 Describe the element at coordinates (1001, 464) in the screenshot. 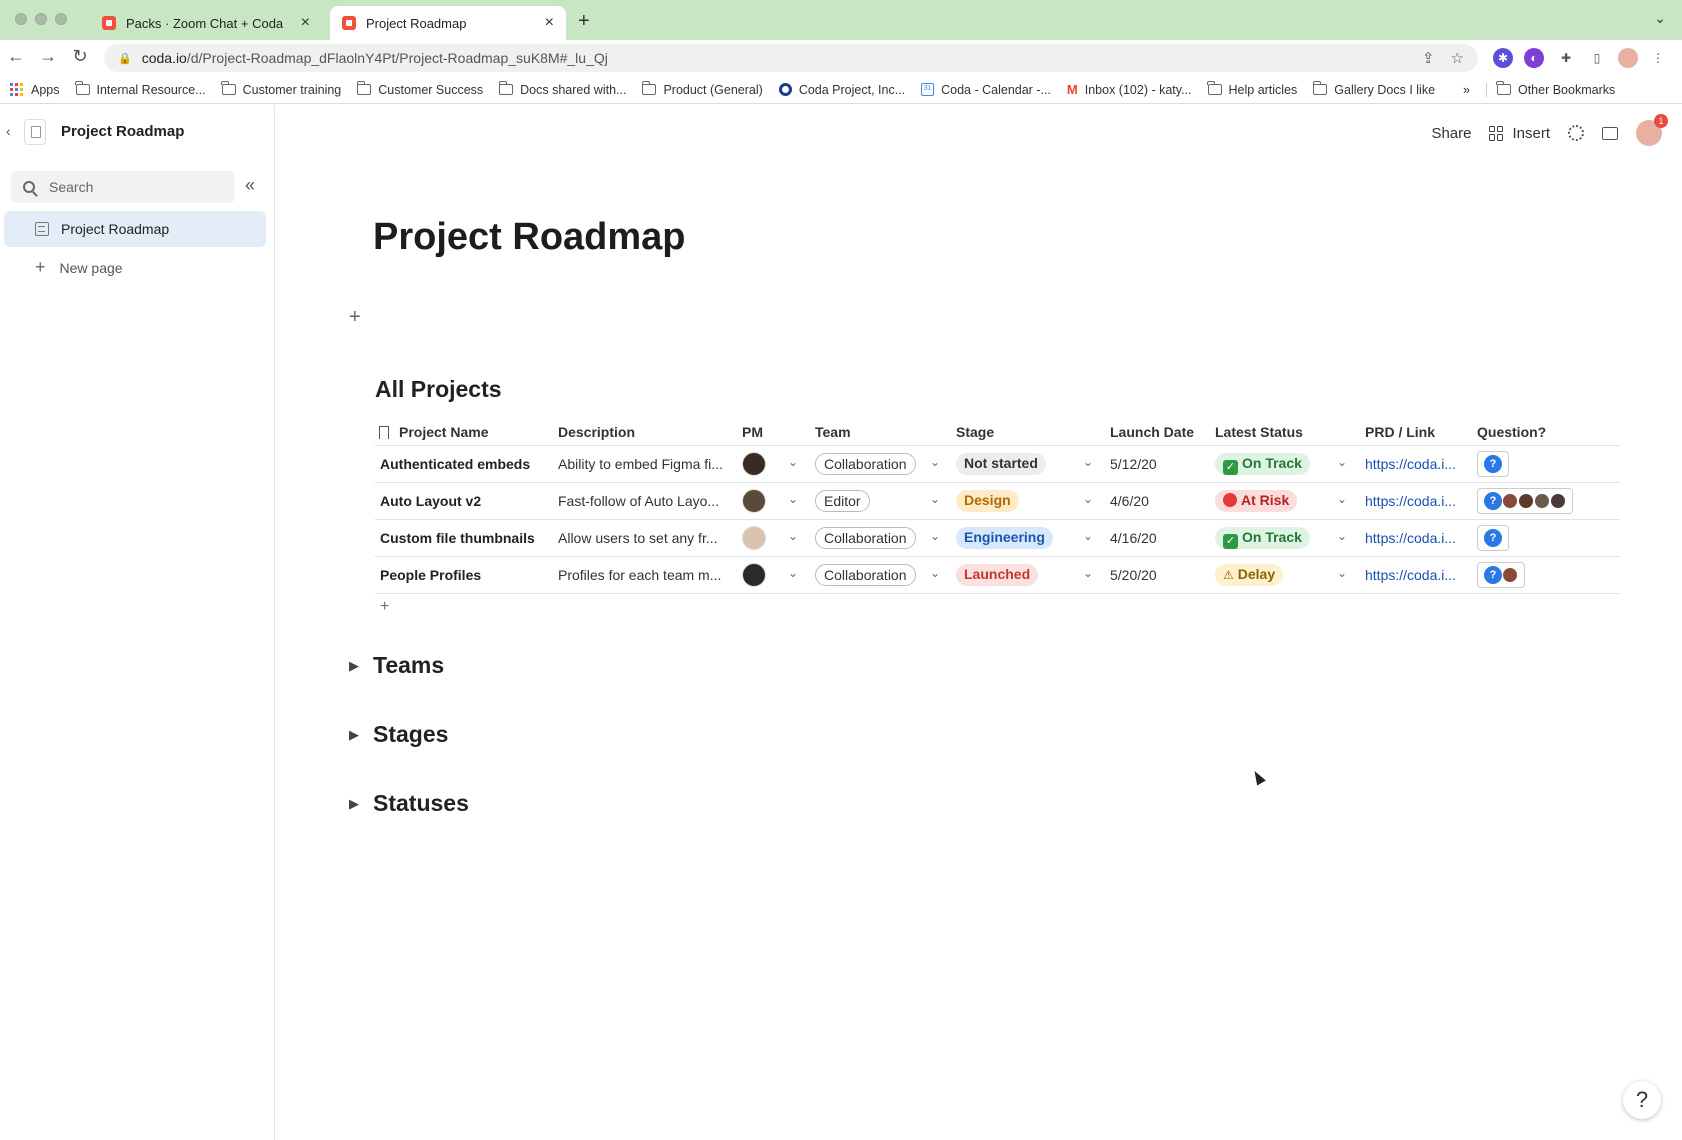

I see `stage-pill: Not started` at that location.